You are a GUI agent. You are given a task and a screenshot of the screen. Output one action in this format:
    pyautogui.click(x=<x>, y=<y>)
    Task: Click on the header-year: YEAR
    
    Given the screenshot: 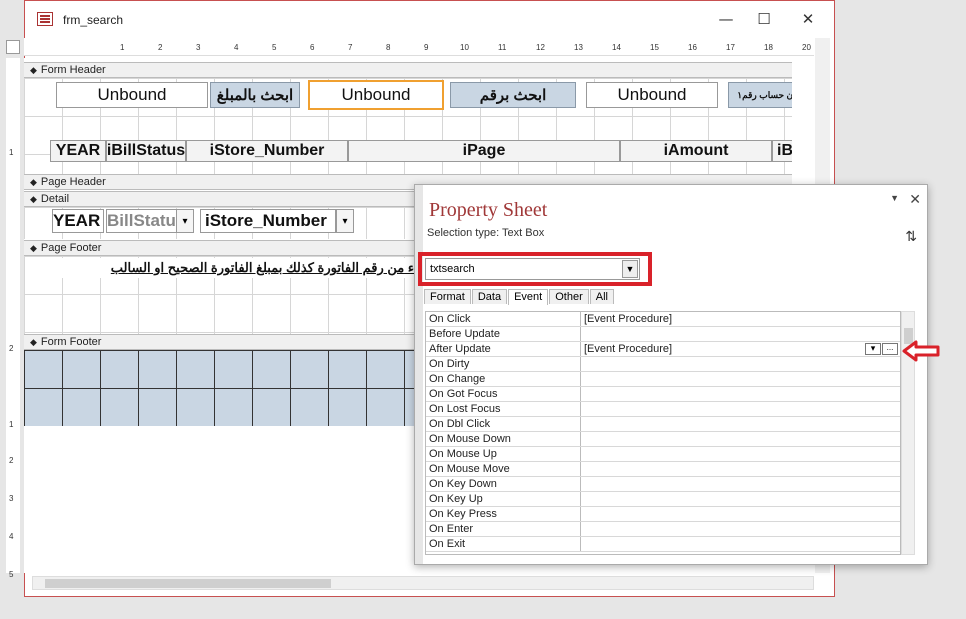 What is the action you would take?
    pyautogui.click(x=78, y=151)
    